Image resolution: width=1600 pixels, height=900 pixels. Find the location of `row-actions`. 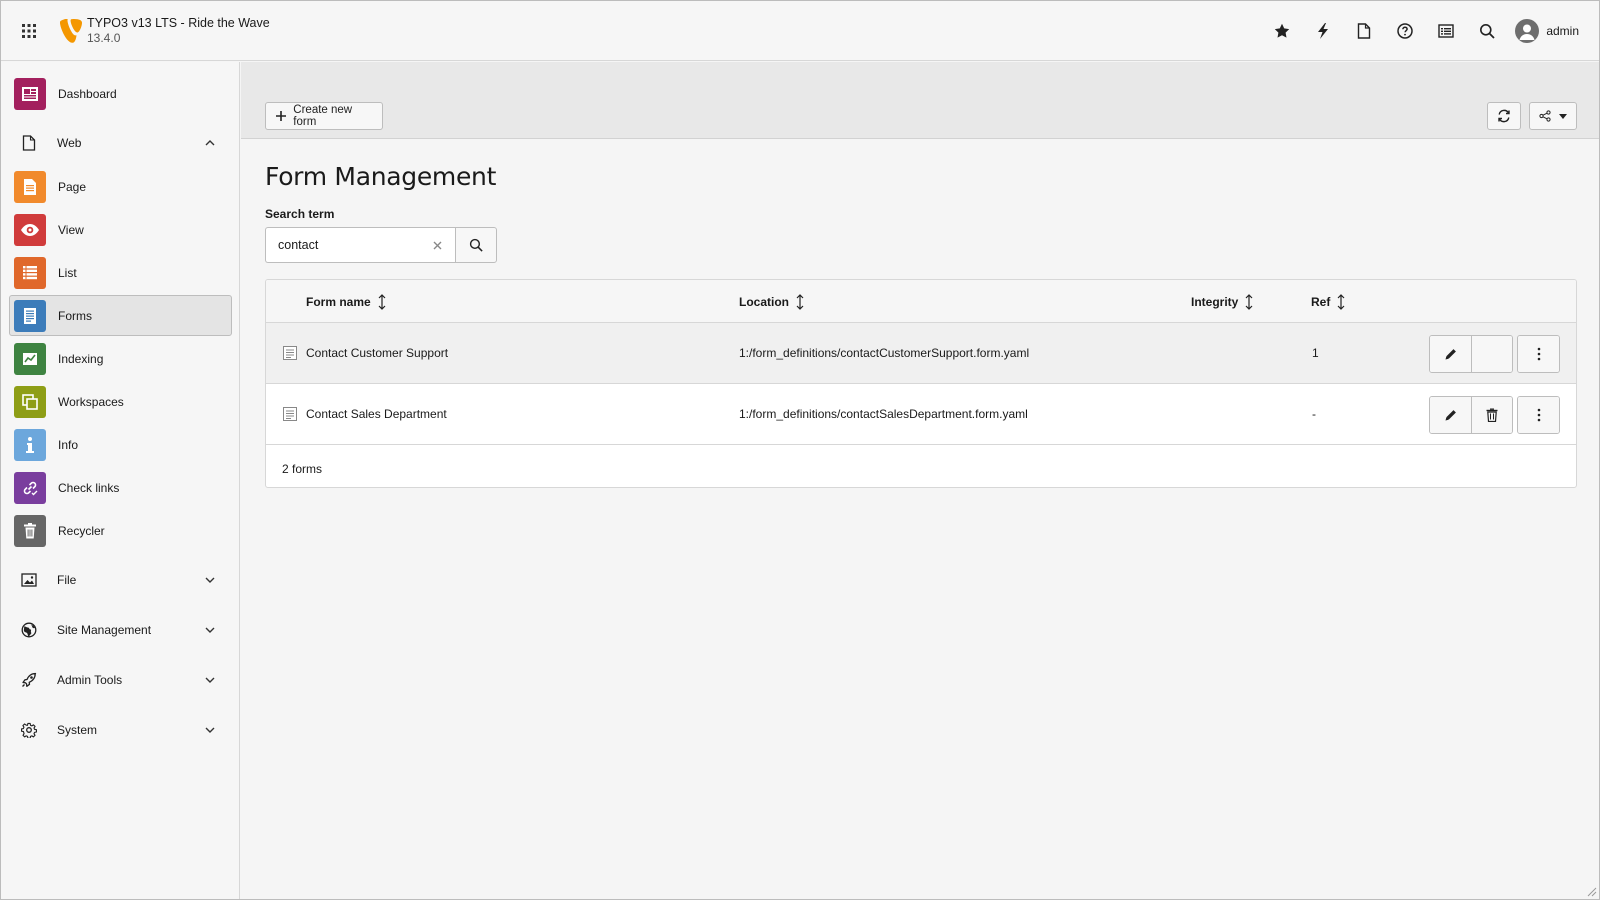

row-actions is located at coordinates (1492, 415).